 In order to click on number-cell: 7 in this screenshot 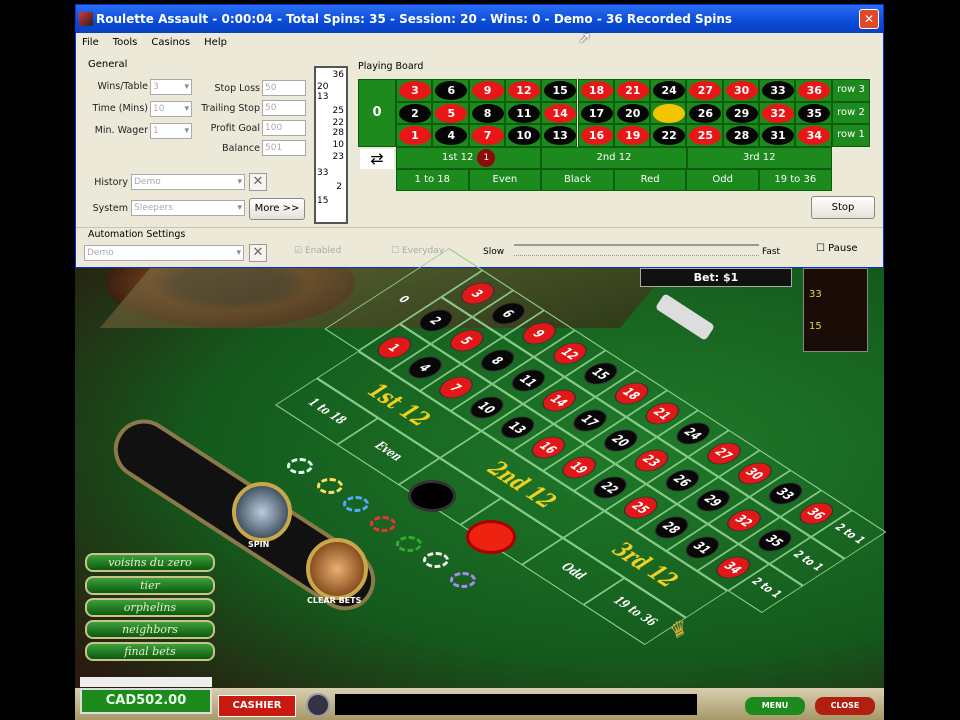, I will do `click(486, 136)`.